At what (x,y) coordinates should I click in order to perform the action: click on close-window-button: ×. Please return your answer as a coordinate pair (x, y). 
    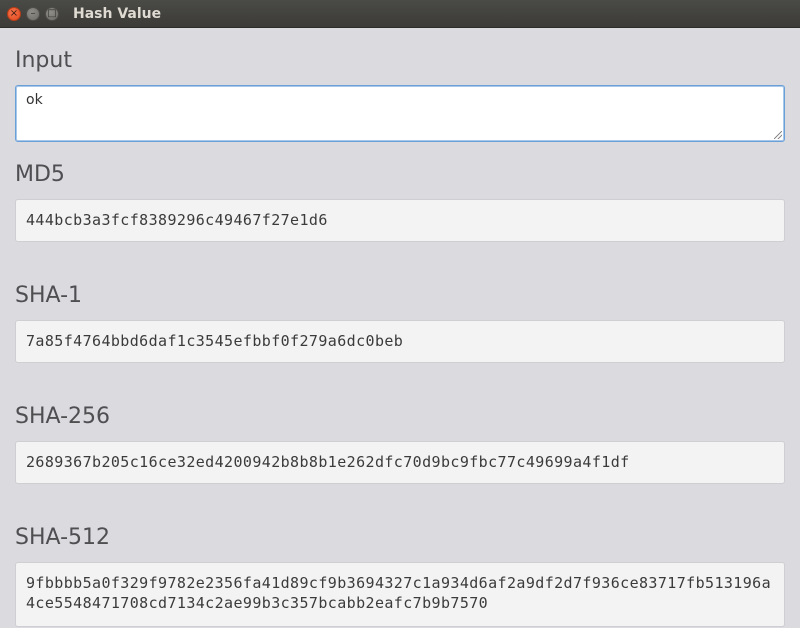
    Looking at the image, I should click on (14, 13).